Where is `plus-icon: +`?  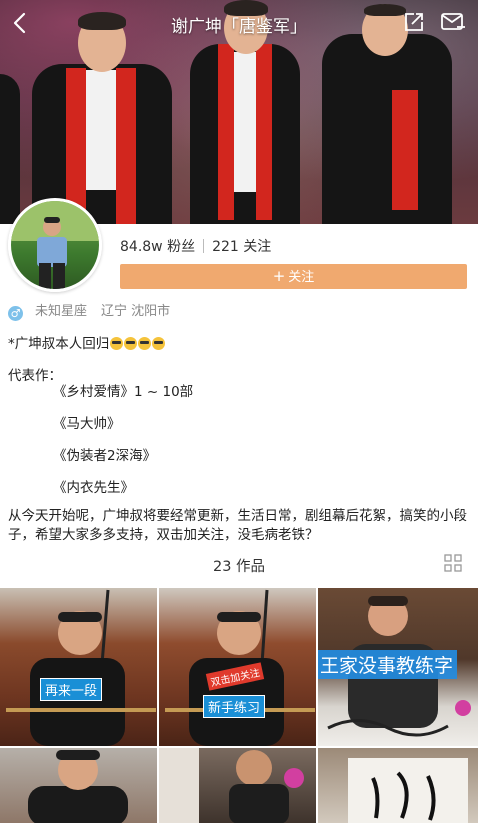 plus-icon: + is located at coordinates (279, 276).